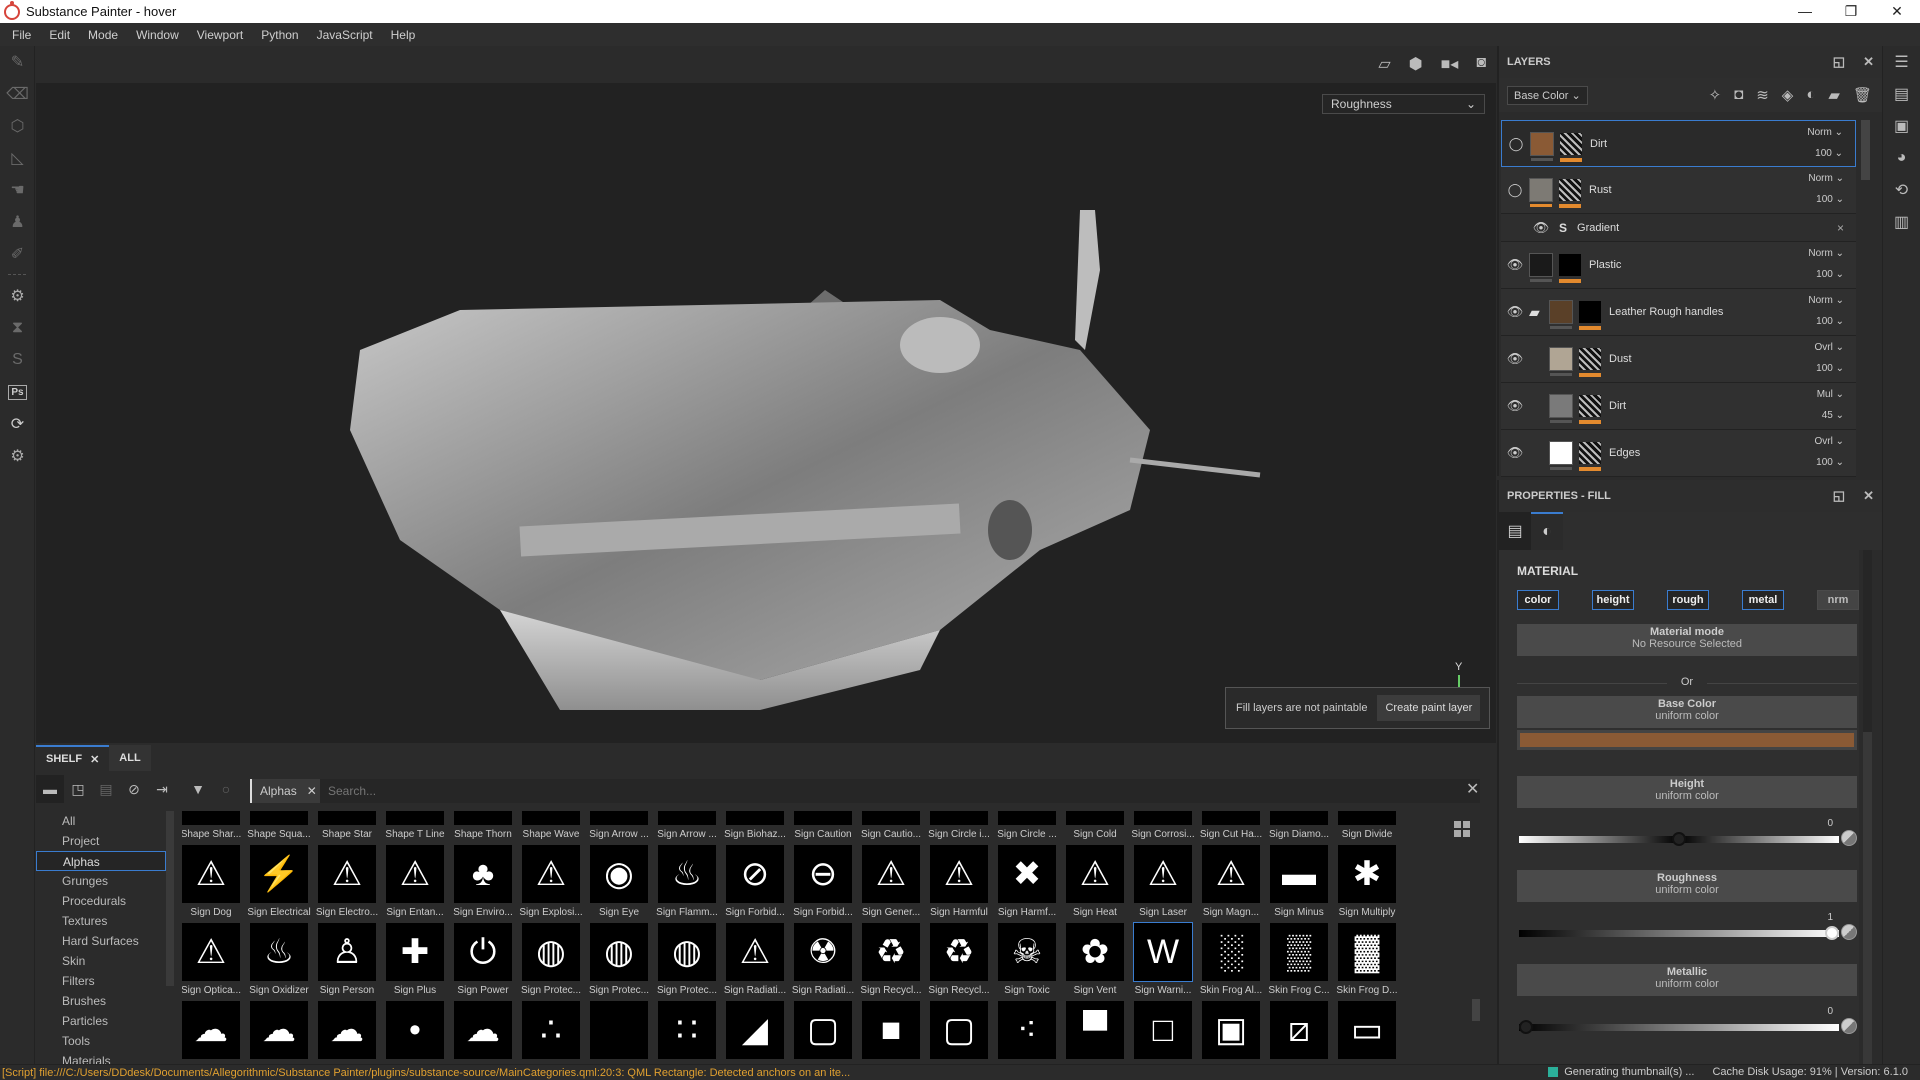 Image resolution: width=1920 pixels, height=1080 pixels. What do you see at coordinates (1805, 11) in the screenshot?
I see `minimize-button: —` at bounding box center [1805, 11].